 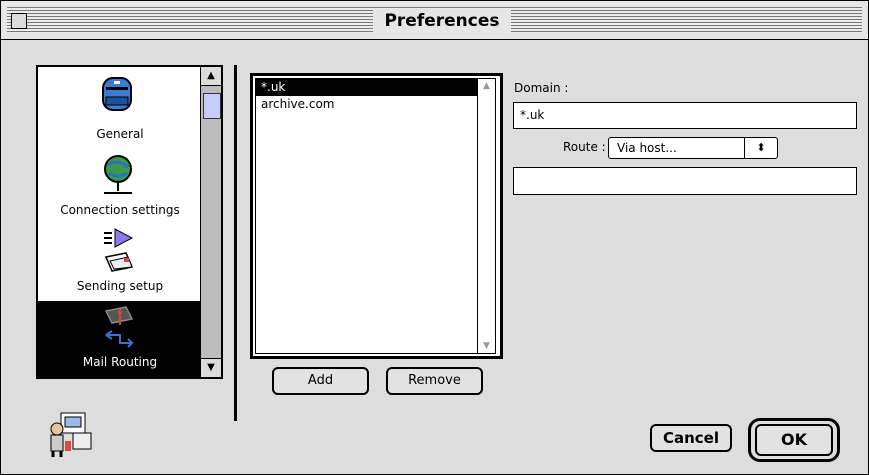 What do you see at coordinates (119, 250) in the screenshot?
I see `send-envelopes-icon` at bounding box center [119, 250].